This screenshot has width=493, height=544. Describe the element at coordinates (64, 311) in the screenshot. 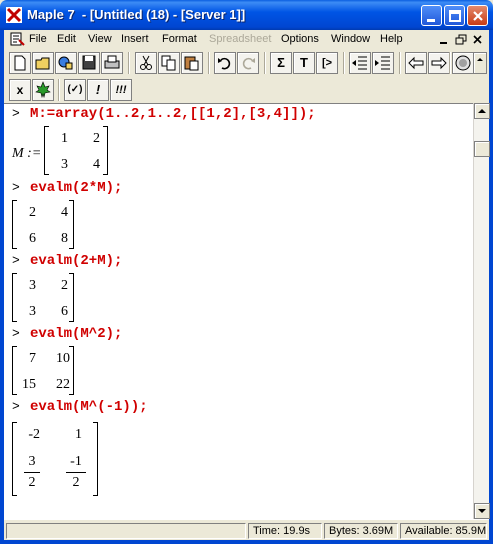

I see `matrix-cell: 6` at that location.